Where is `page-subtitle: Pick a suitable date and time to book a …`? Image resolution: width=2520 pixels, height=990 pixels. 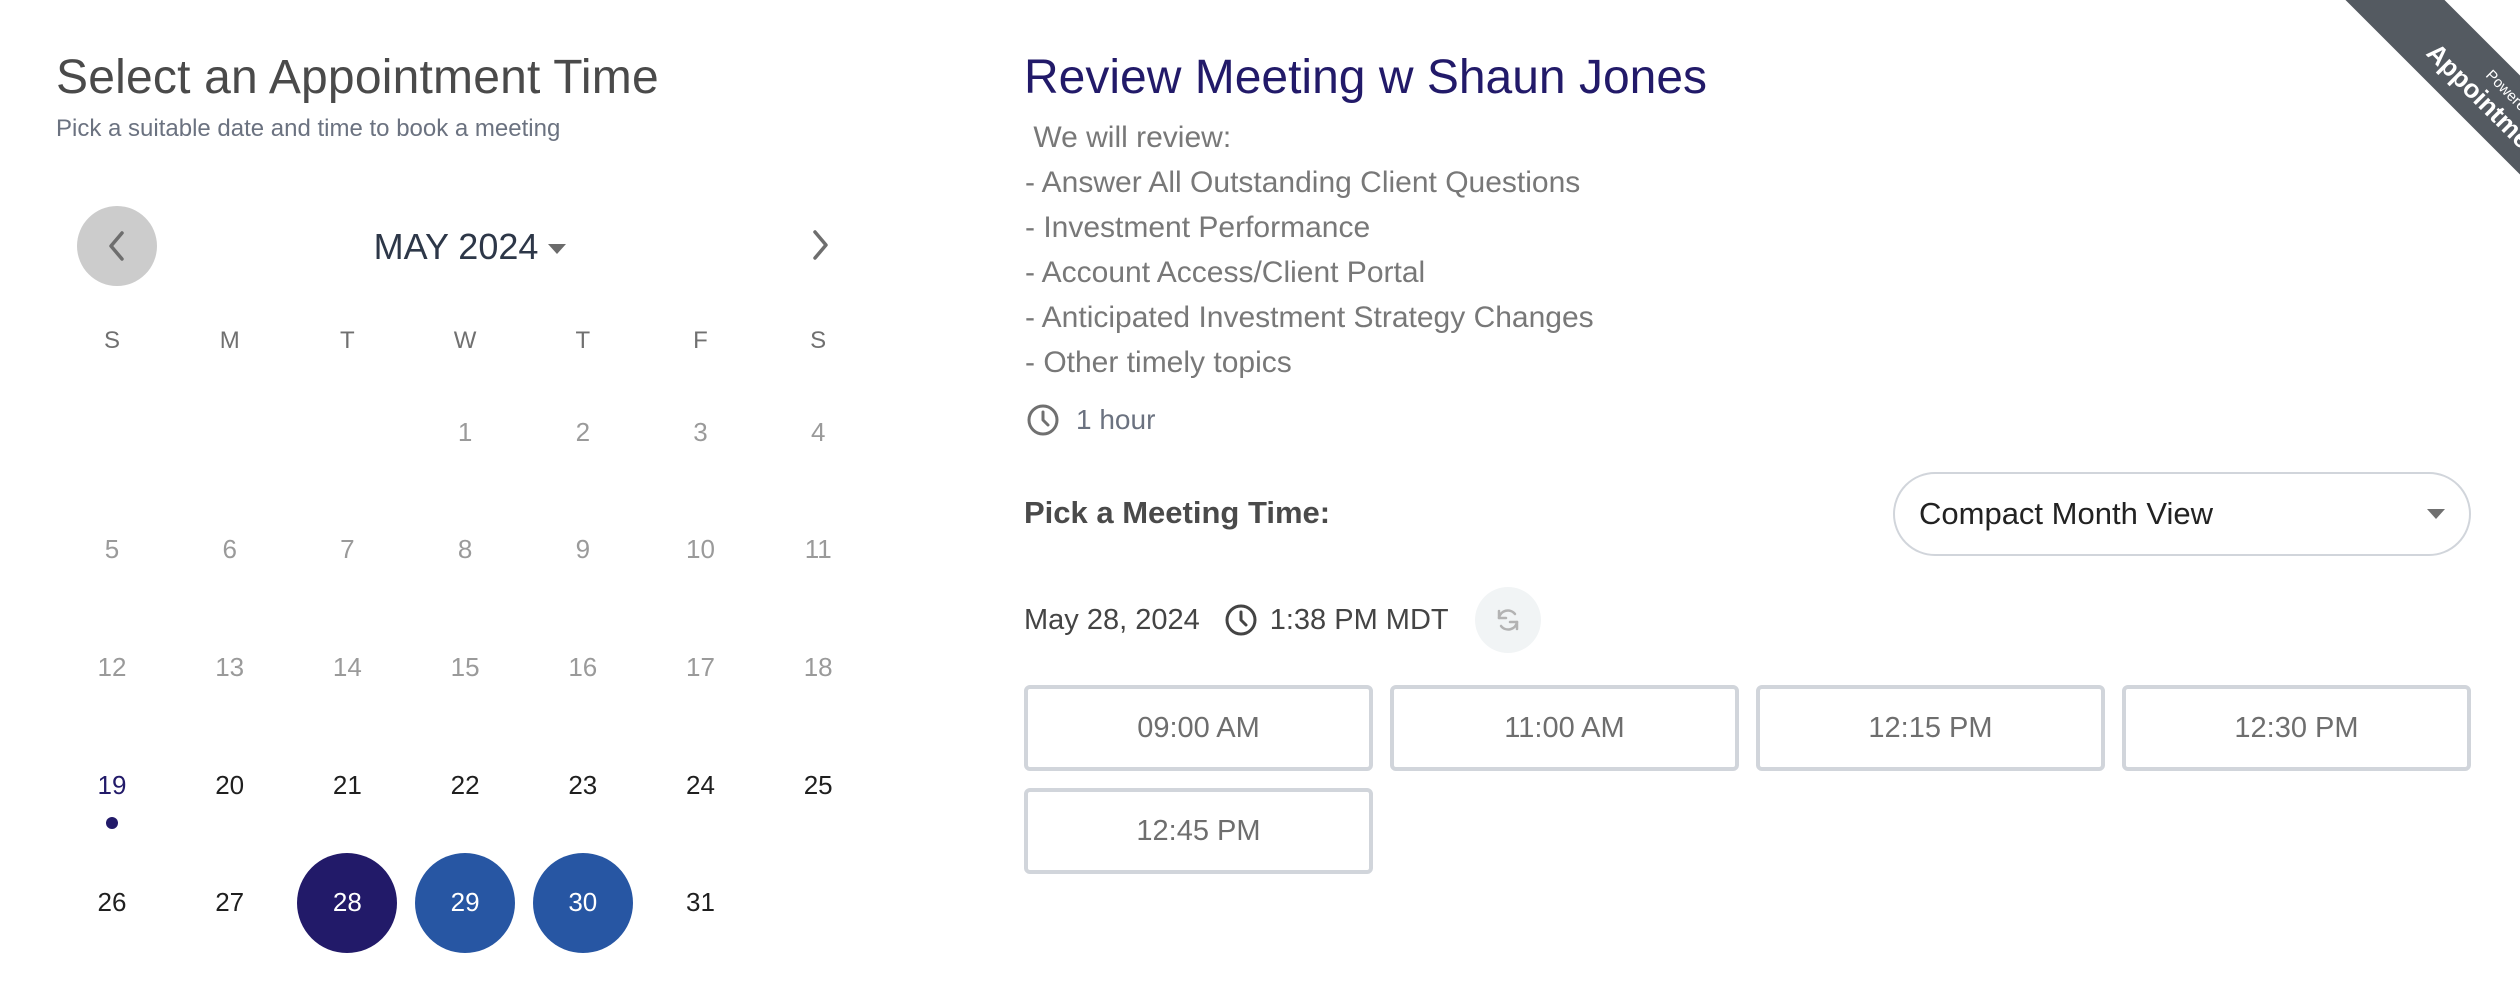
page-subtitle: Pick a suitable date and time to book a … is located at coordinates (308, 128).